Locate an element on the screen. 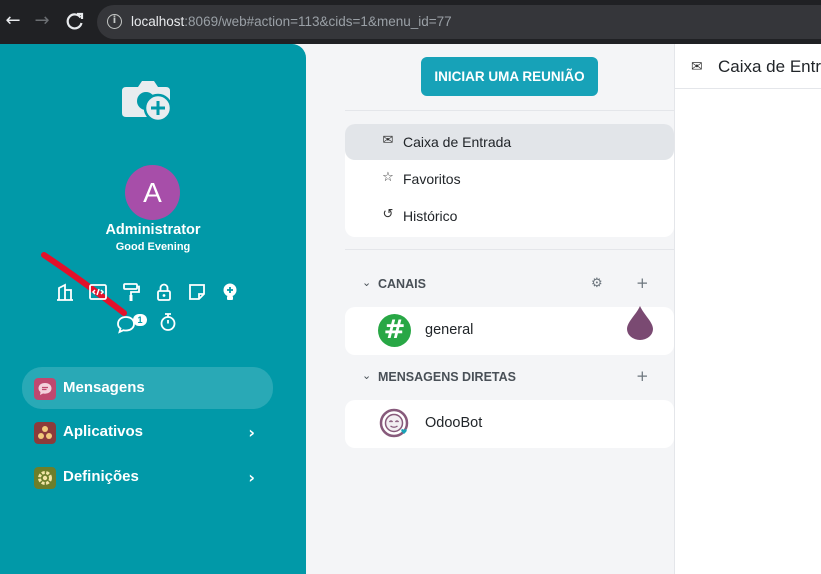  channel-settings-icon: ⚙ is located at coordinates (597, 283).